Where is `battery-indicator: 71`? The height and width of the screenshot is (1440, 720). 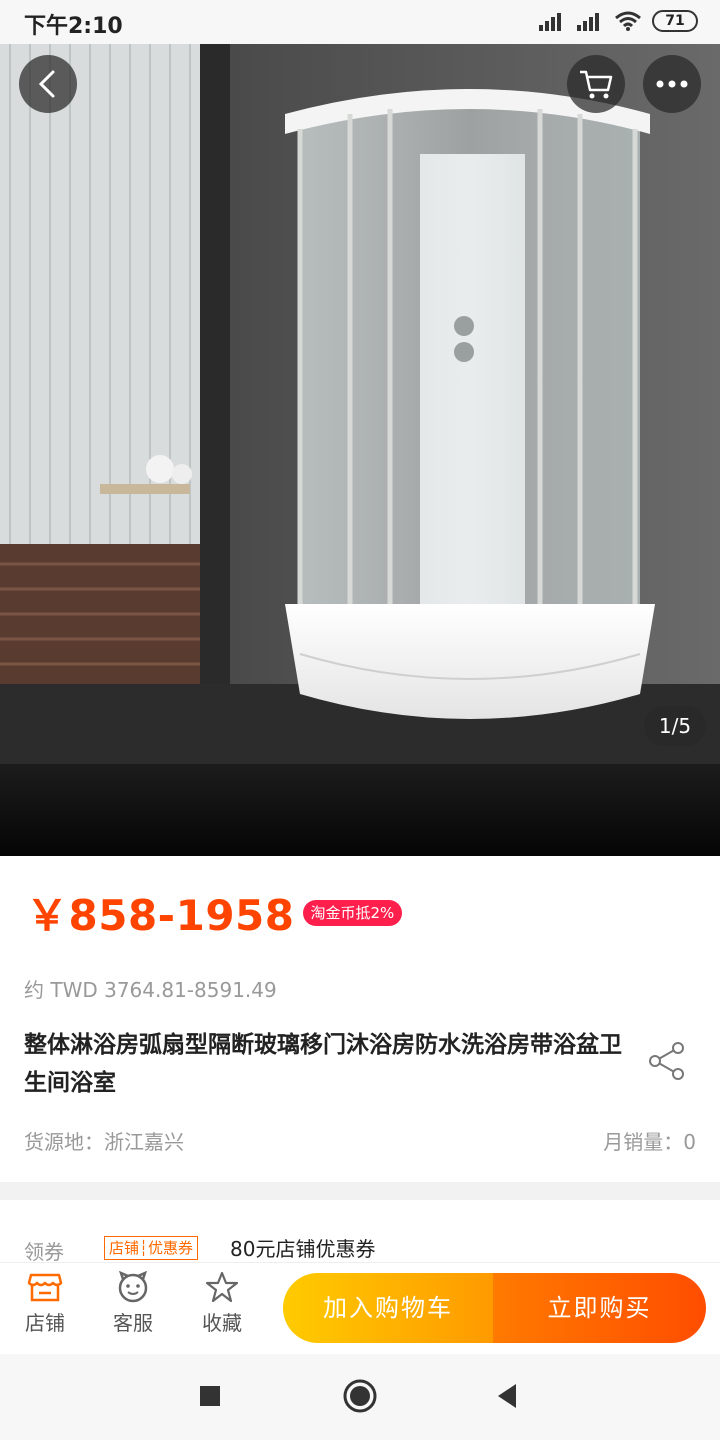 battery-indicator: 71 is located at coordinates (675, 21).